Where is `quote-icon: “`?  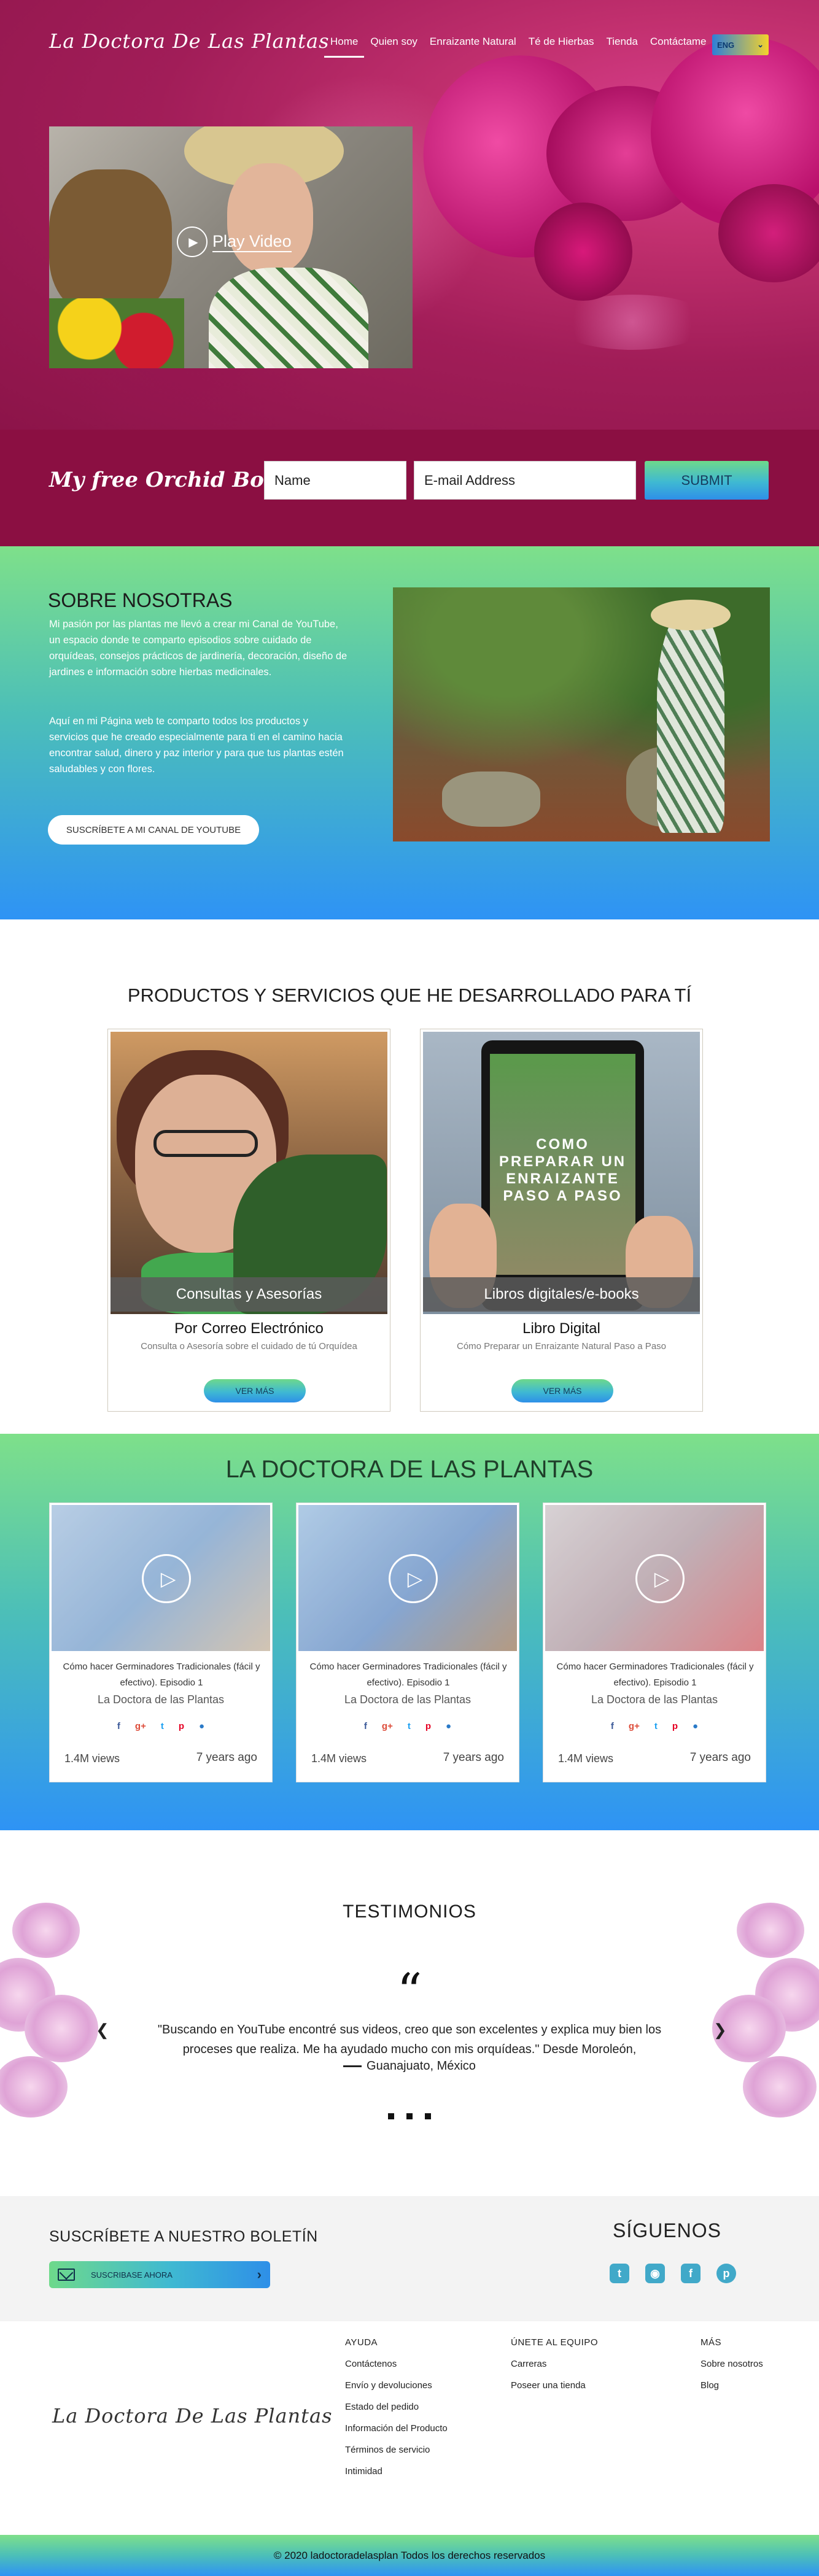 quote-icon: “ is located at coordinates (409, 1991).